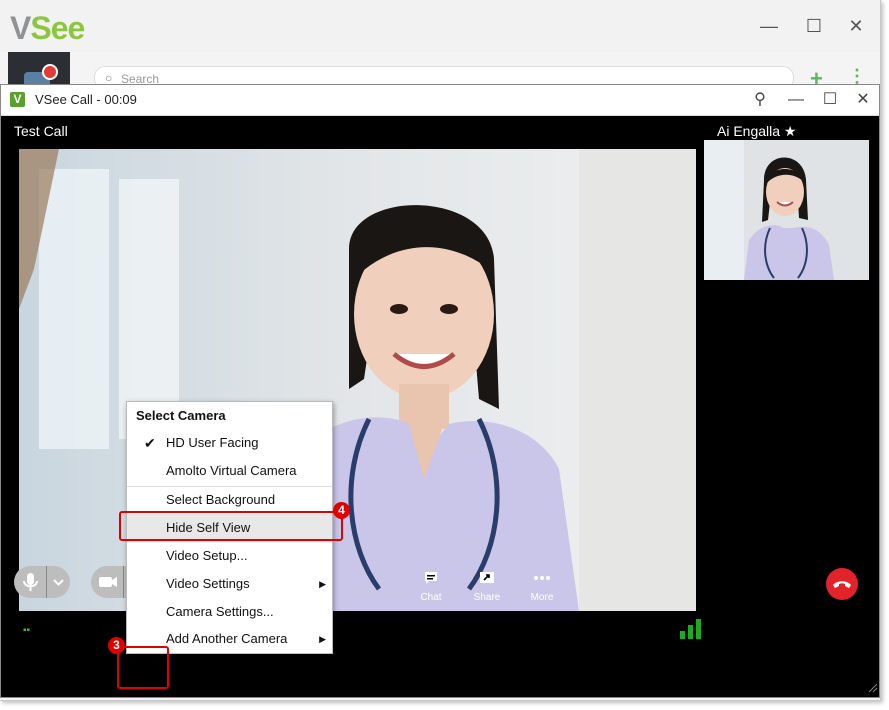  What do you see at coordinates (542, 580) in the screenshot?
I see `more-dots-icon` at bounding box center [542, 580].